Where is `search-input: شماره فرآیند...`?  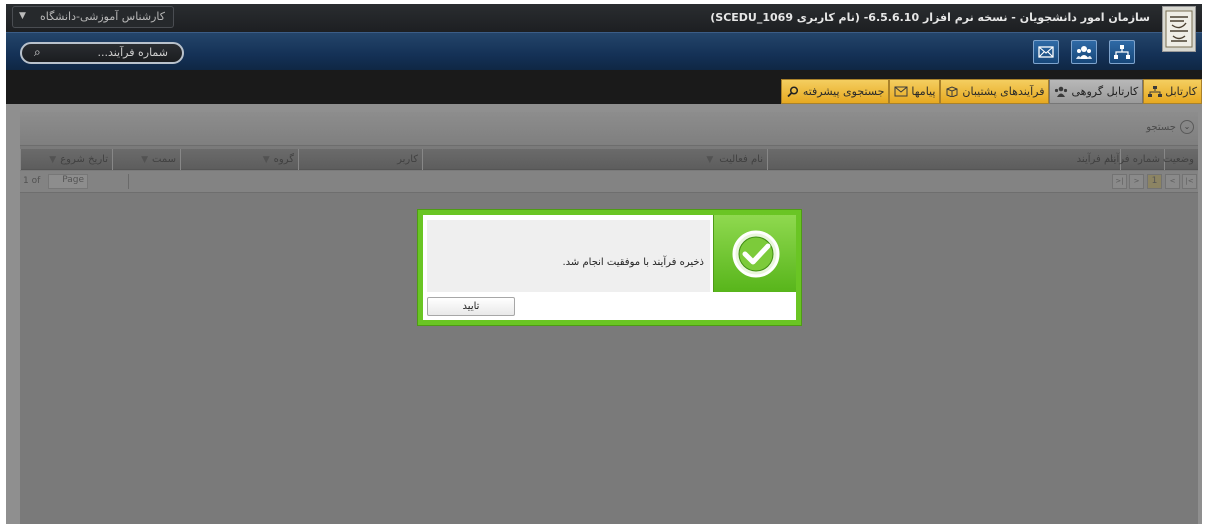 search-input: شماره فرآیند... is located at coordinates (132, 52).